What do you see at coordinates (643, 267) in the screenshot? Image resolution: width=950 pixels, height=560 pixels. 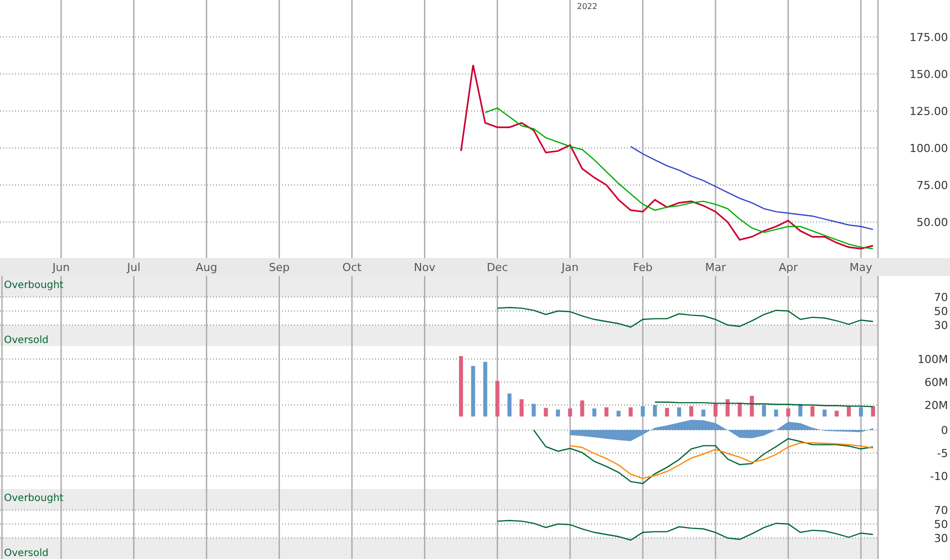 I see `month-label: Feb` at bounding box center [643, 267].